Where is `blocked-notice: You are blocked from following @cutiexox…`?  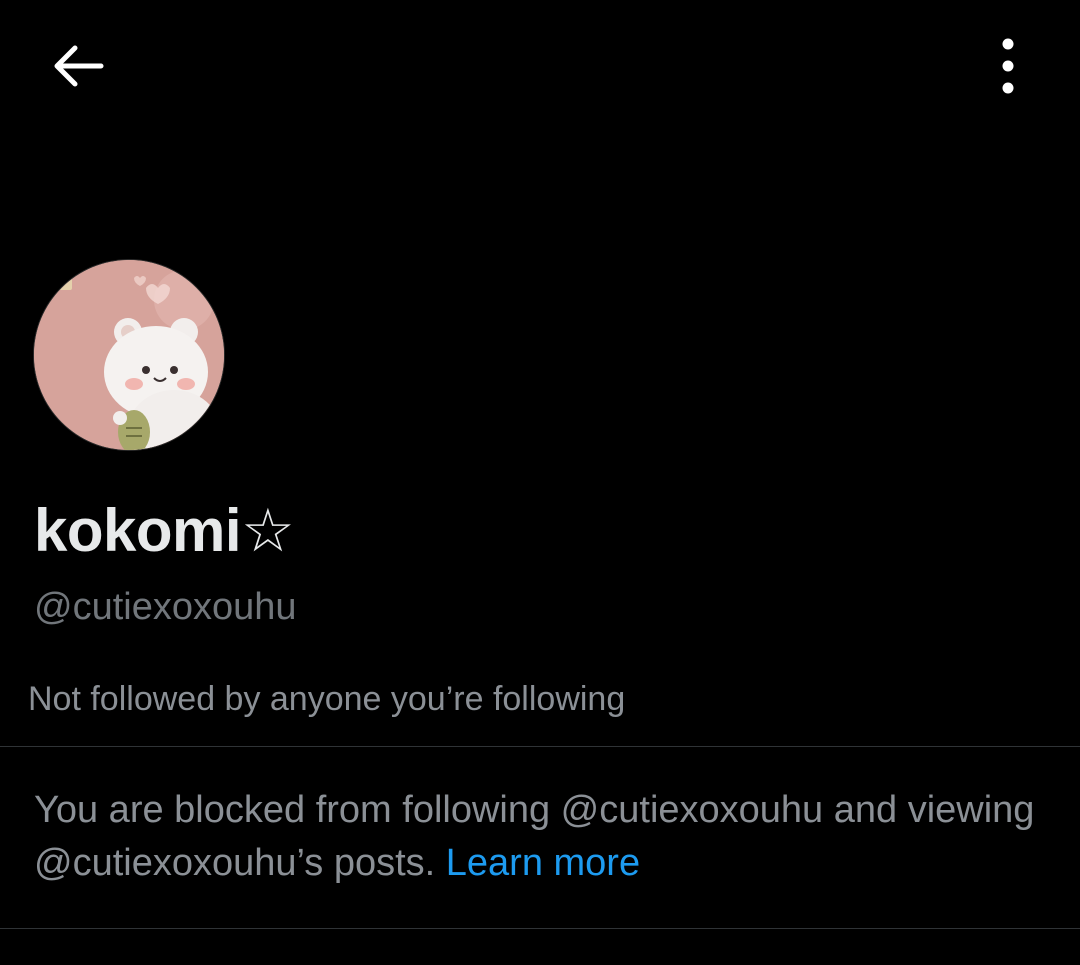
blocked-notice: You are blocked from following @cutiexox… is located at coordinates (539, 837).